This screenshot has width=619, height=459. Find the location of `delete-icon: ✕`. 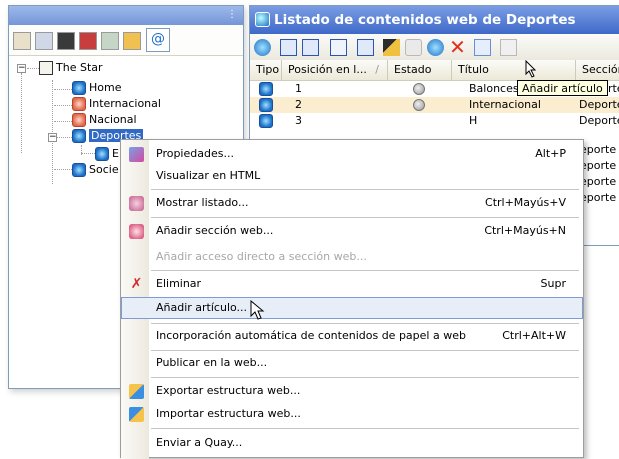

delete-icon: ✕ is located at coordinates (457, 47).